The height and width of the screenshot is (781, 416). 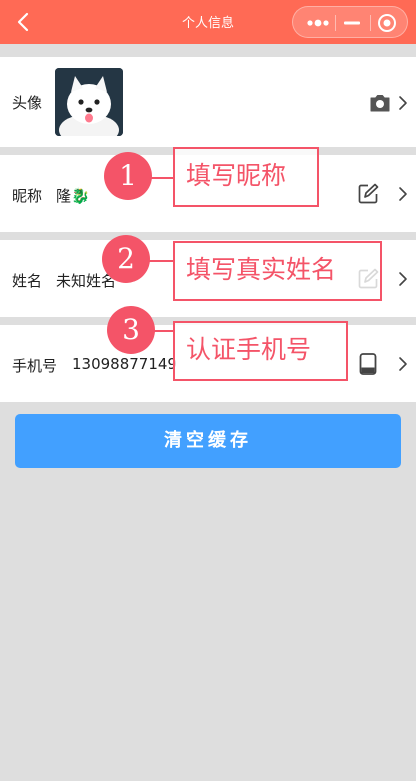 What do you see at coordinates (126, 259) in the screenshot?
I see `annotation-badge-2: 2` at bounding box center [126, 259].